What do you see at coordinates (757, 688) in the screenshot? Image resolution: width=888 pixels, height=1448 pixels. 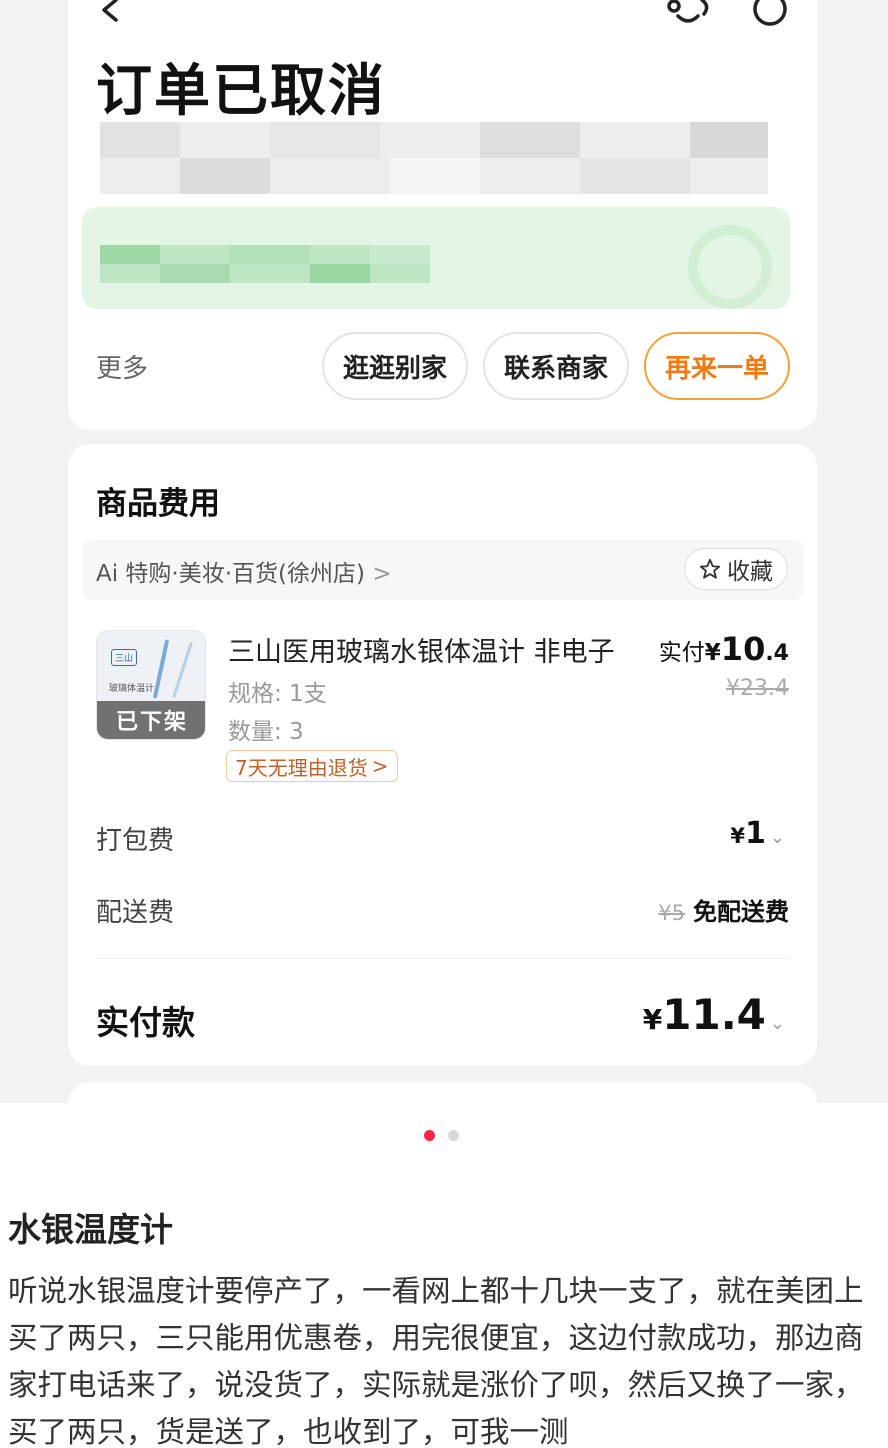 I see `original-price: ¥23.4` at bounding box center [757, 688].